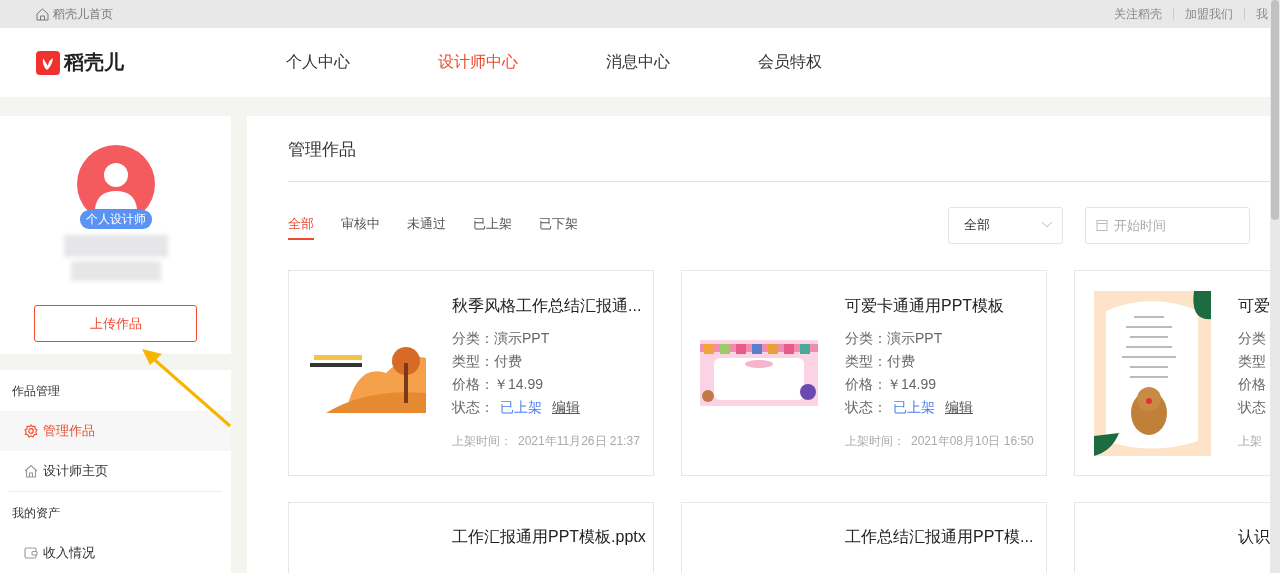  What do you see at coordinates (301, 227) in the screenshot?
I see `filter-tab: 全部` at bounding box center [301, 227].